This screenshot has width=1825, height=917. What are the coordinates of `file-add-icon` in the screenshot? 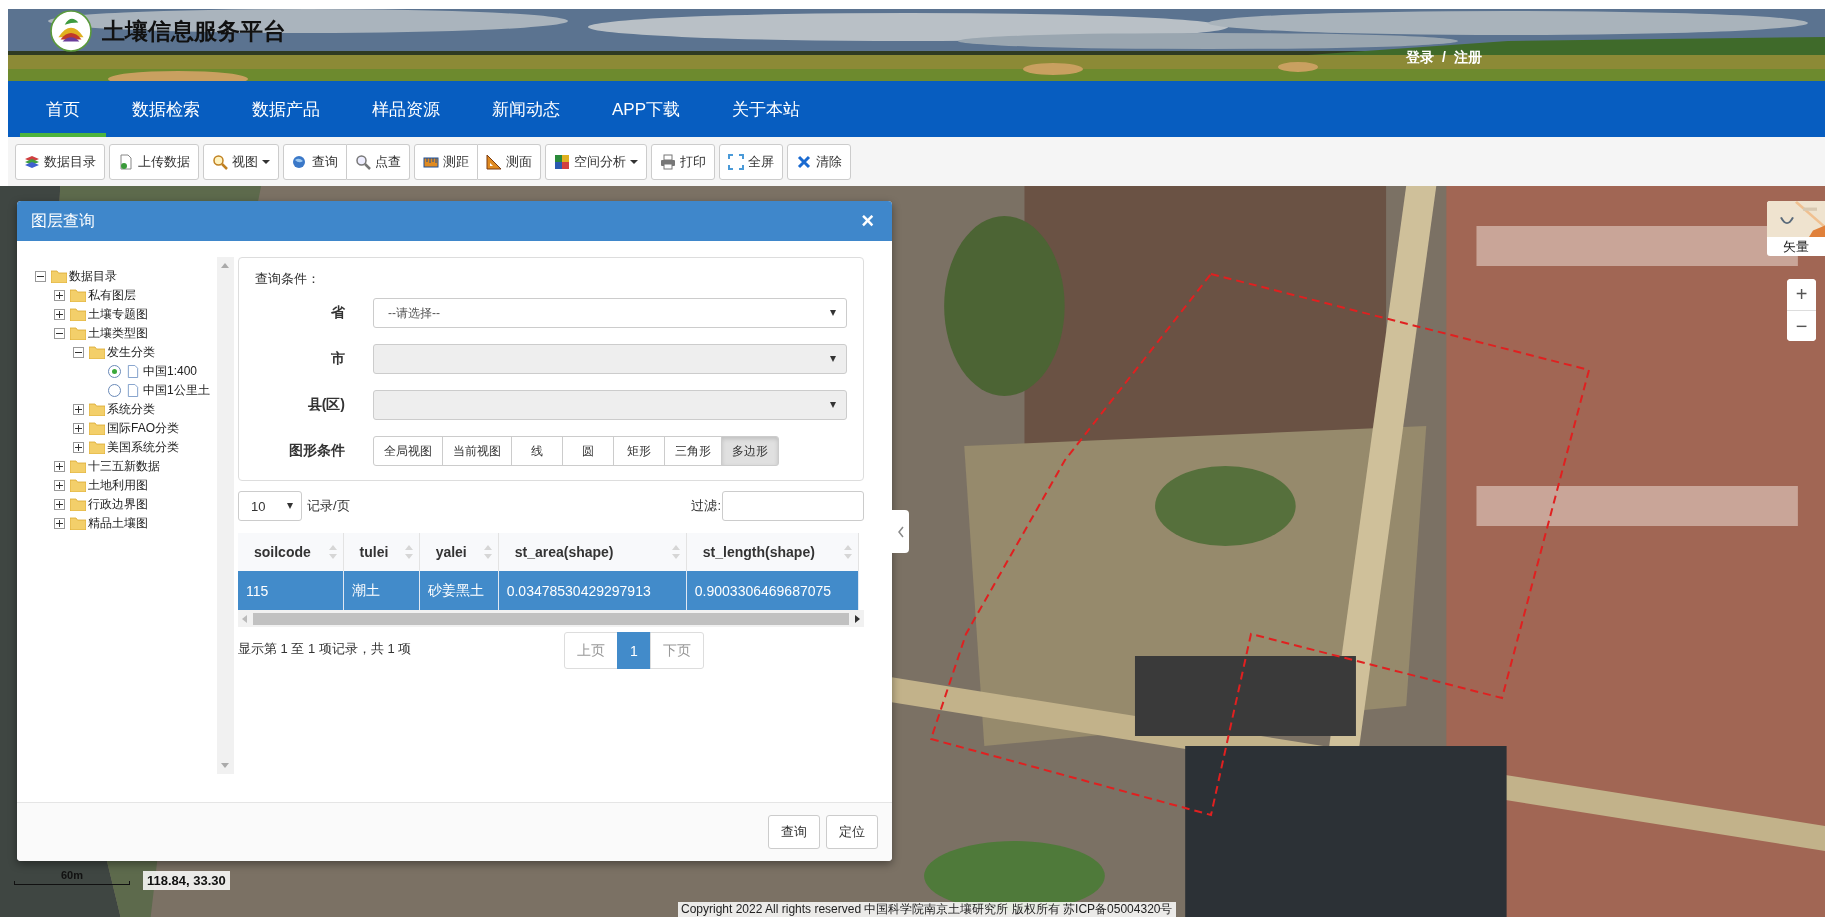 It's located at (126, 161).